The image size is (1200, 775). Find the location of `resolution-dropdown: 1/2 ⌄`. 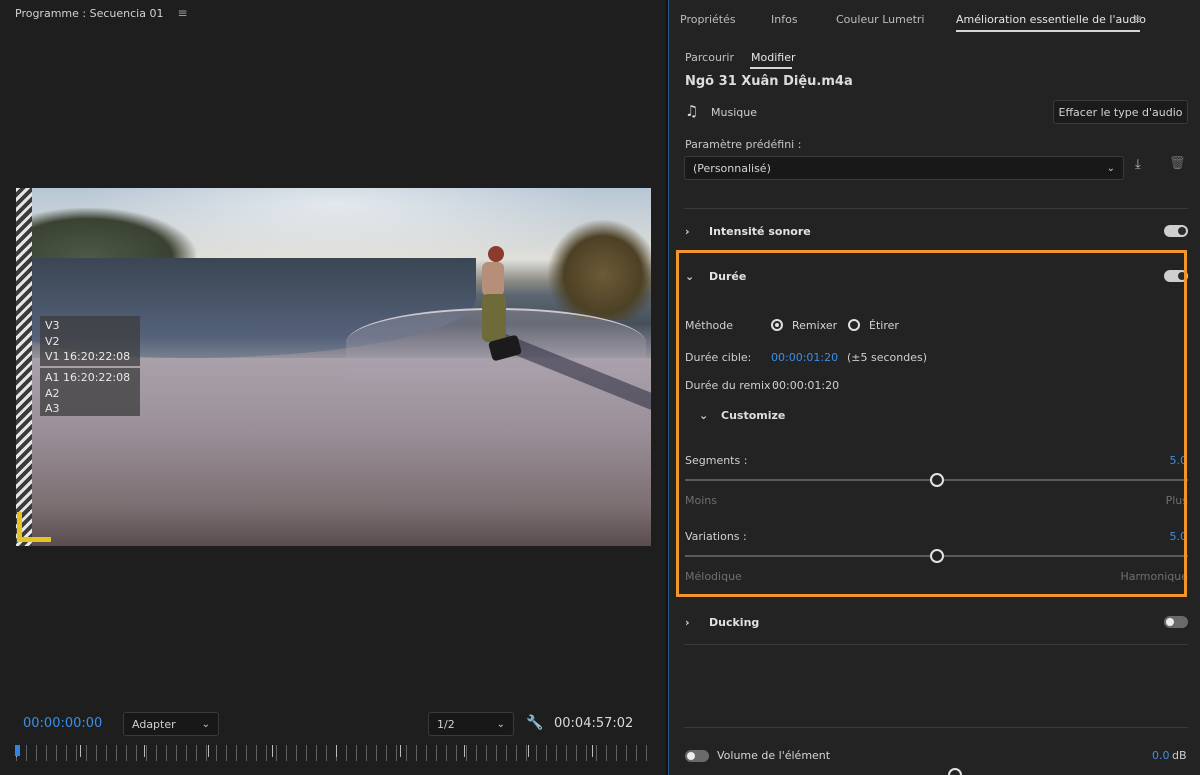

resolution-dropdown: 1/2 ⌄ is located at coordinates (471, 724).